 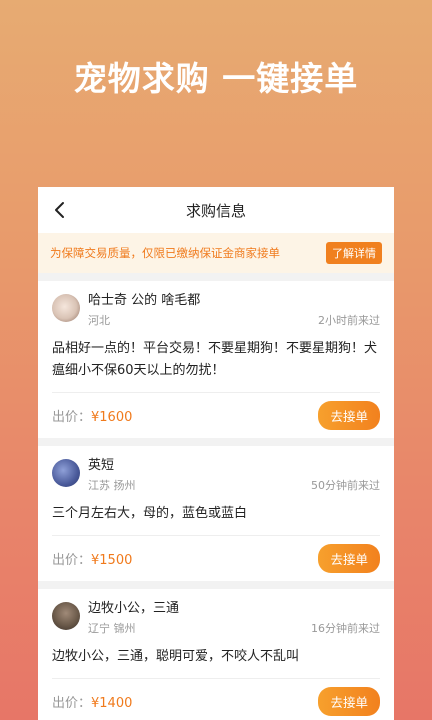 What do you see at coordinates (354, 253) in the screenshot?
I see `learn-more-button: 了解详情` at bounding box center [354, 253].